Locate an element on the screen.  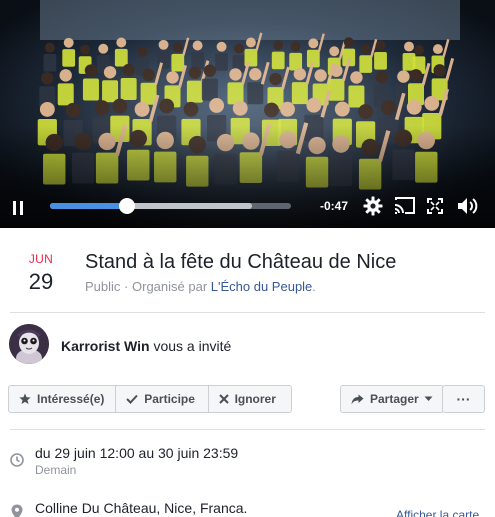
divider-bottom is located at coordinates (247, 429).